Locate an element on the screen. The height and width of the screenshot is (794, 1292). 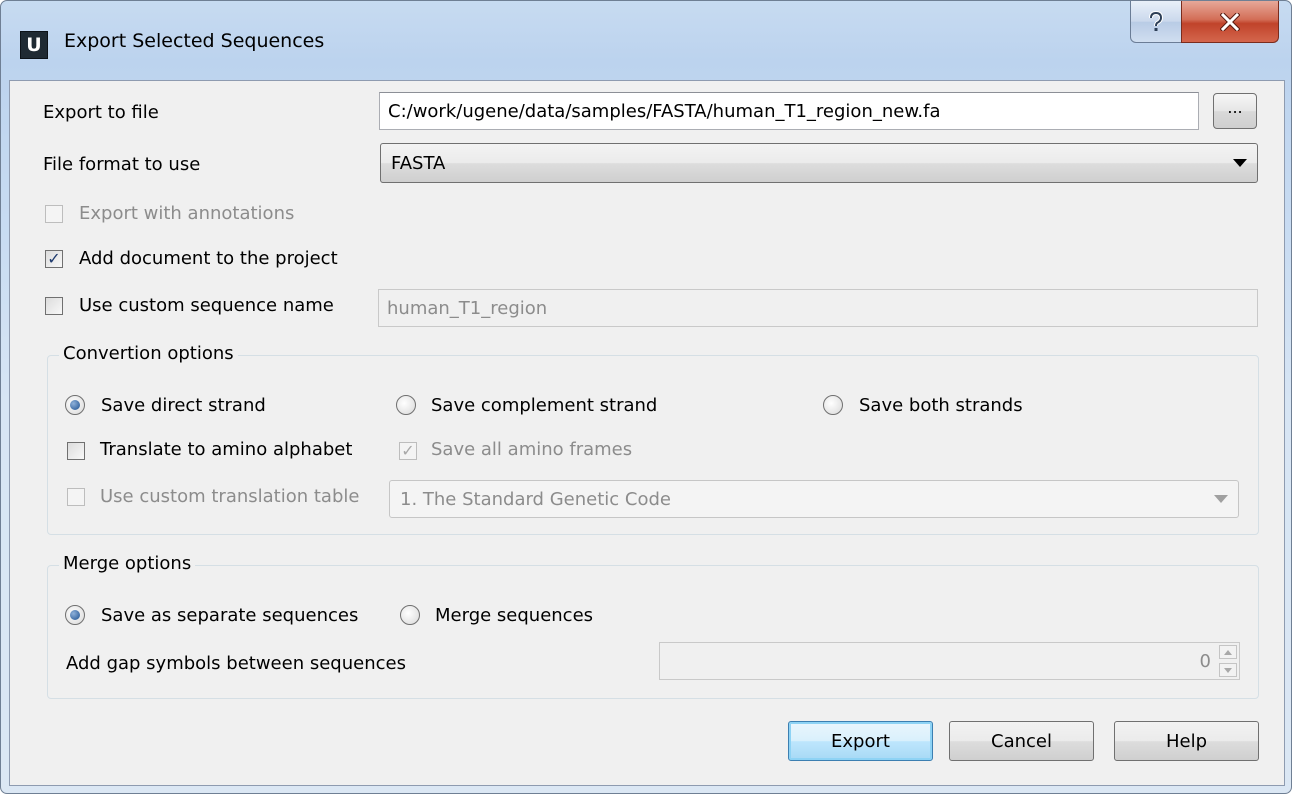
custom-translation-table-checkbox is located at coordinates (76, 497).